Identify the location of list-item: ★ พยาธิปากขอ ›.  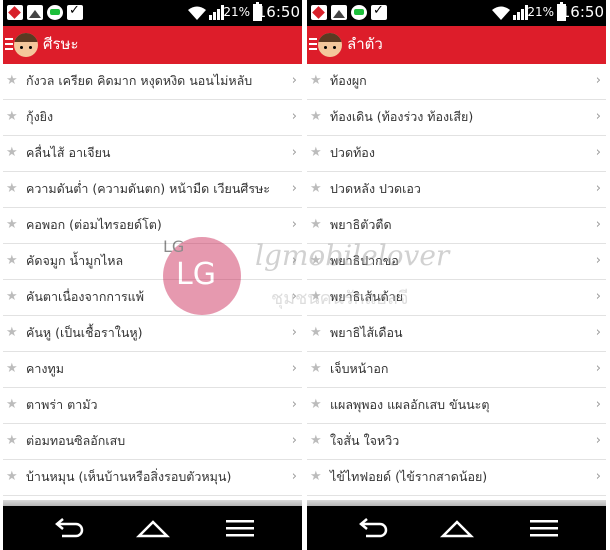
(456, 262).